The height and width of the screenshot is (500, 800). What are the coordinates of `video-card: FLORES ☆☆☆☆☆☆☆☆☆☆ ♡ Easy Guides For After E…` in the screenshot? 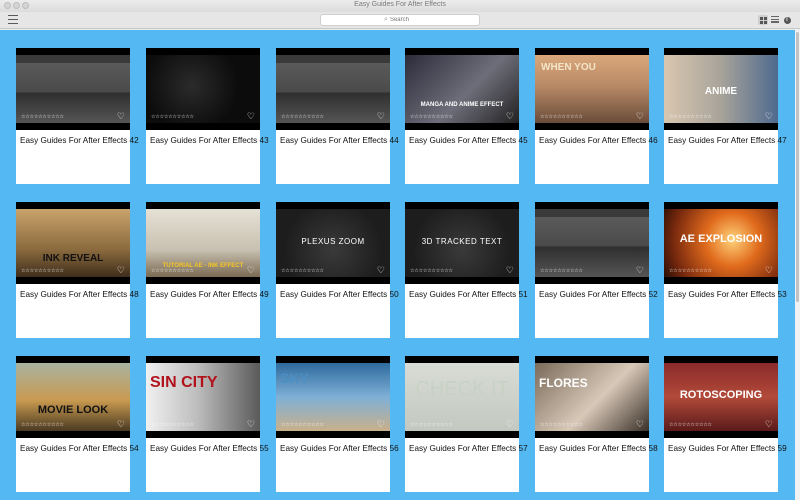 It's located at (596, 424).